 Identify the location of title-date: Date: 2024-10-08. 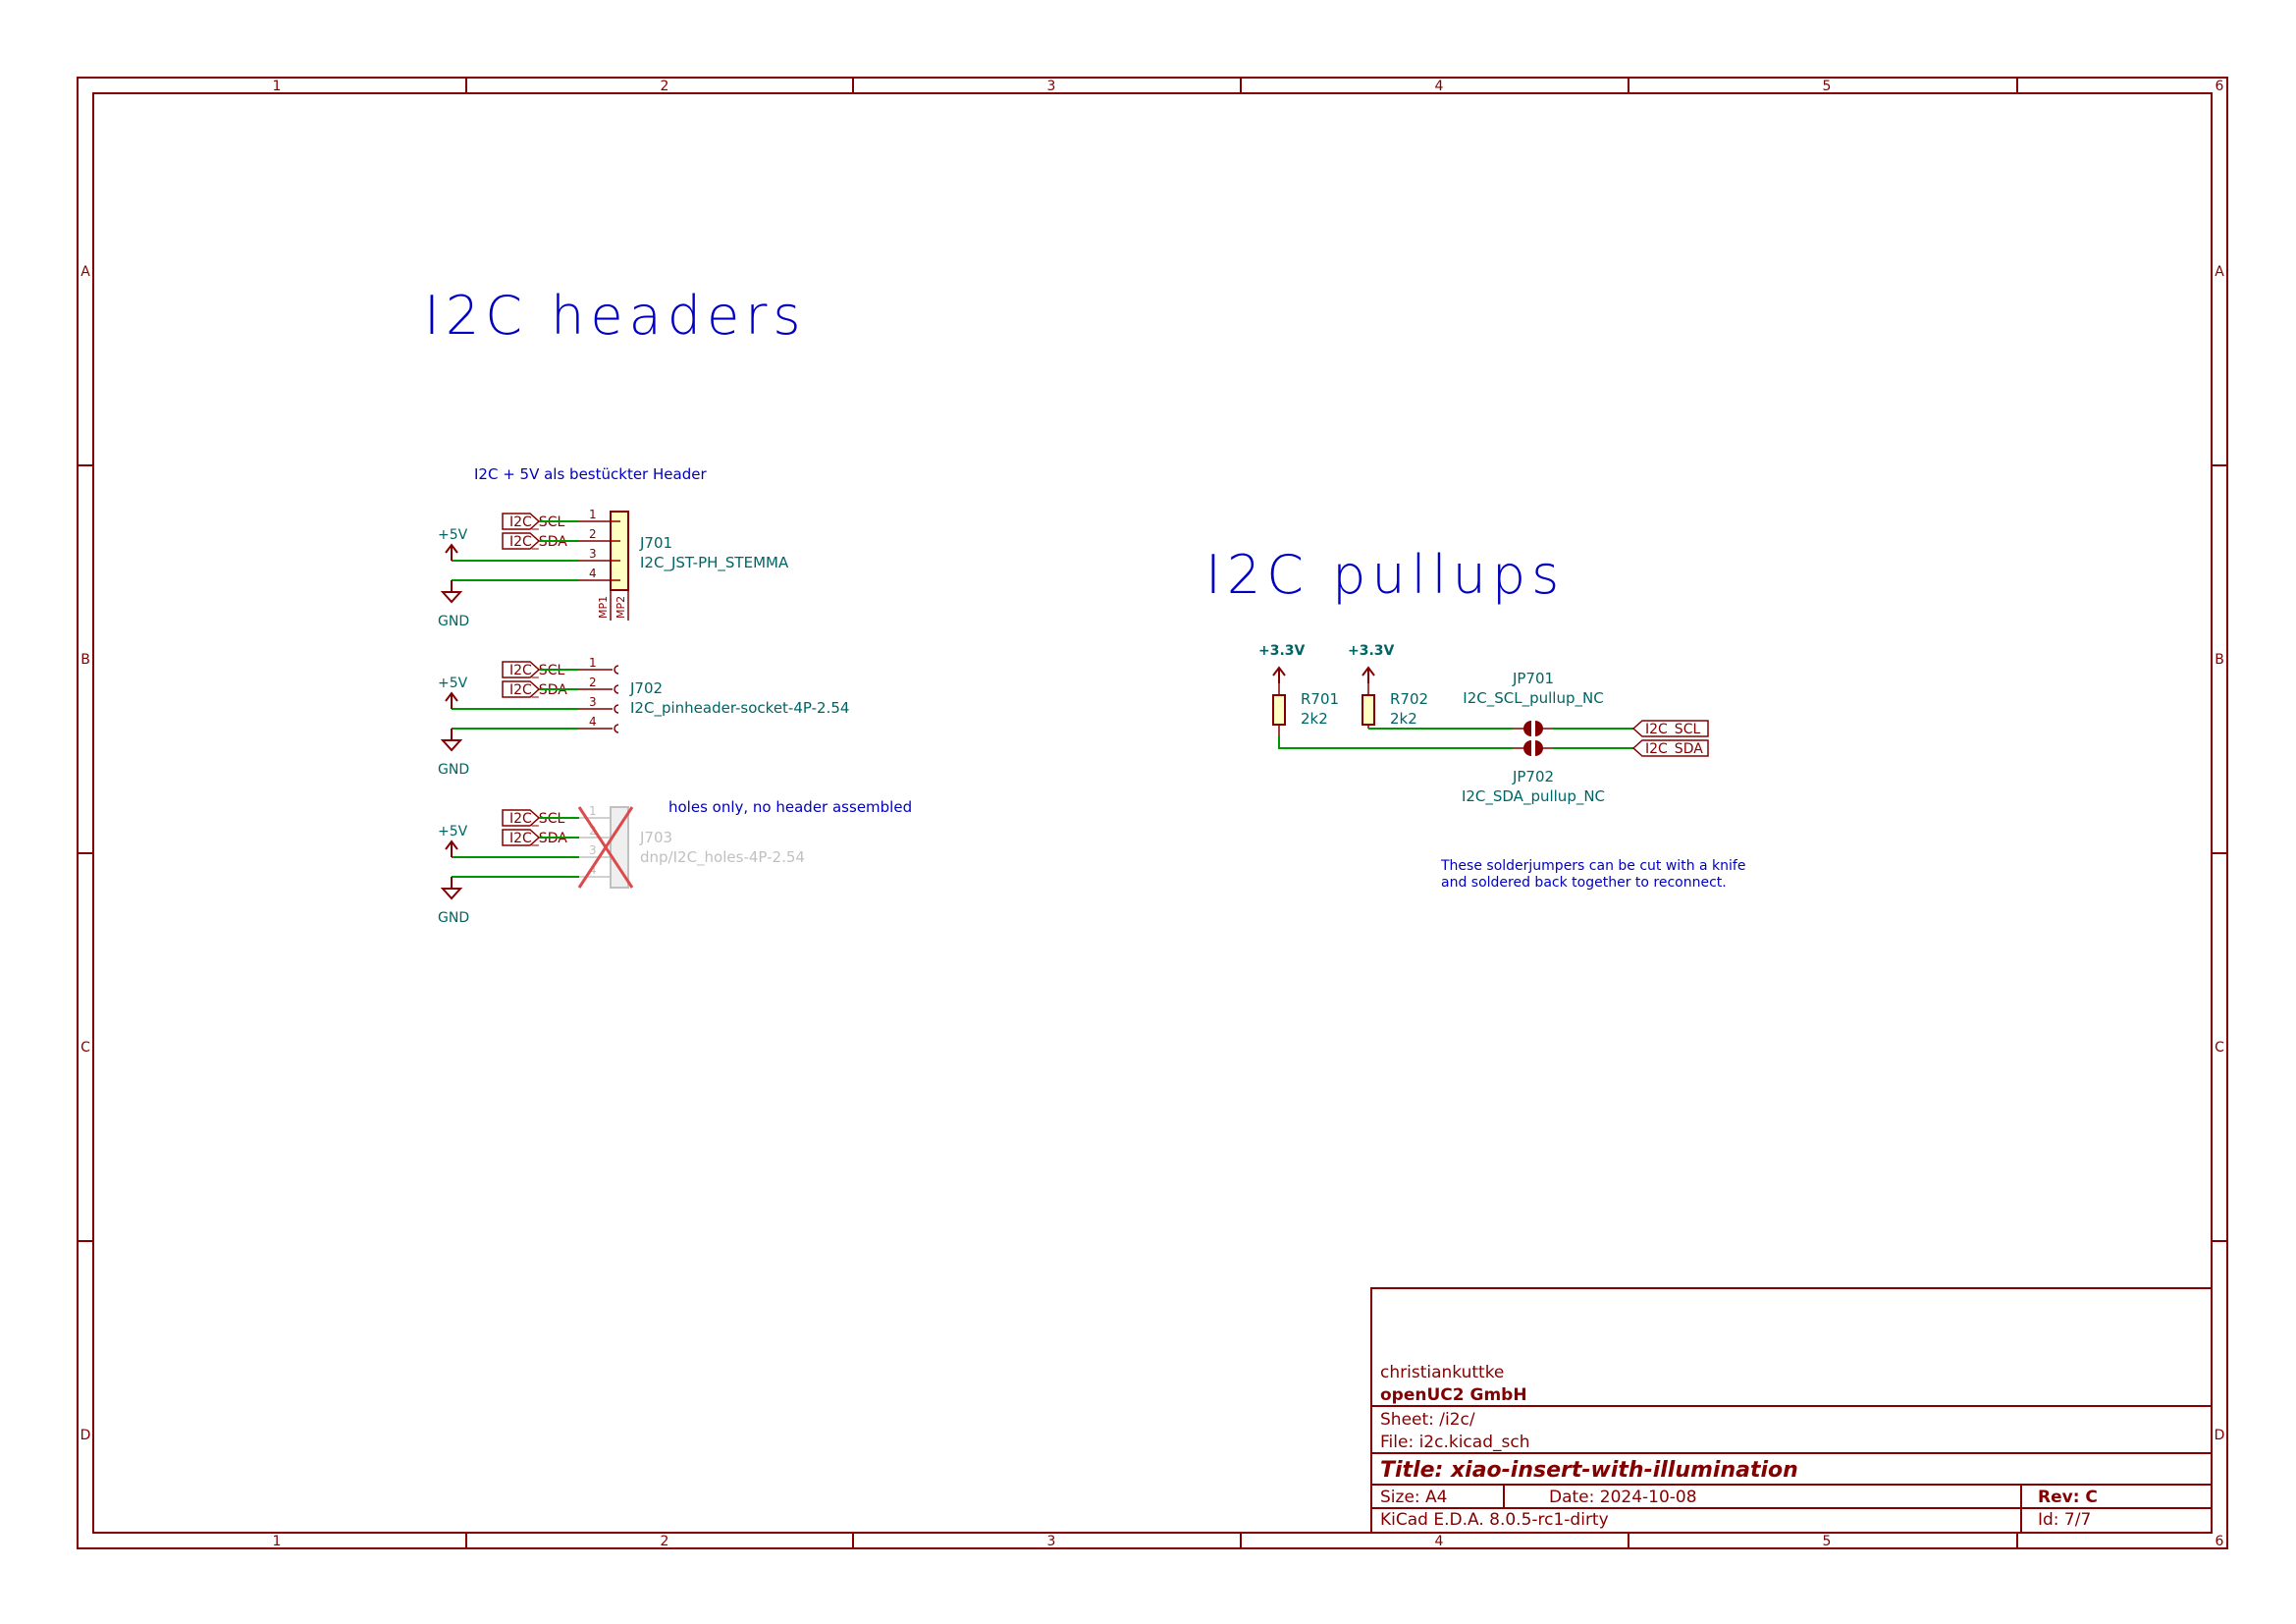
(1623, 1497).